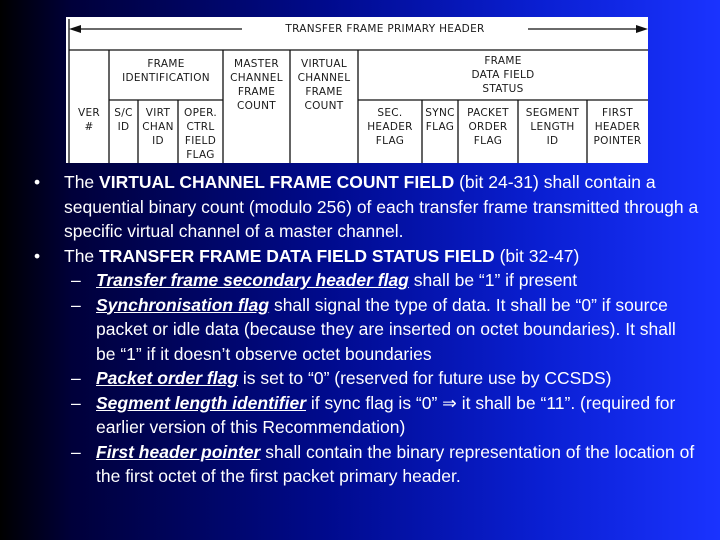 Image resolution: width=720 pixels, height=540 pixels. What do you see at coordinates (390, 127) in the screenshot?
I see `field-secondary-header-flag: SEC. HEADER FLAG` at bounding box center [390, 127].